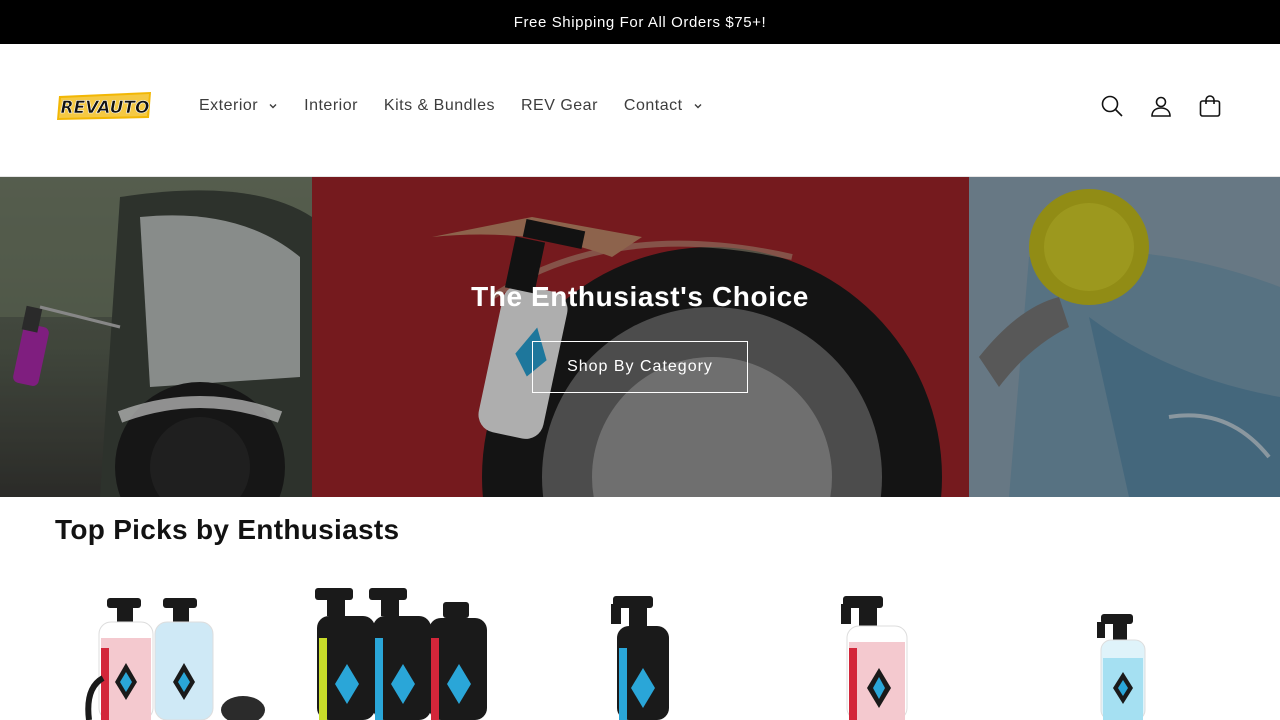  I want to click on announcement-text: Free Shipping For All Orders $75+!, so click(640, 22).